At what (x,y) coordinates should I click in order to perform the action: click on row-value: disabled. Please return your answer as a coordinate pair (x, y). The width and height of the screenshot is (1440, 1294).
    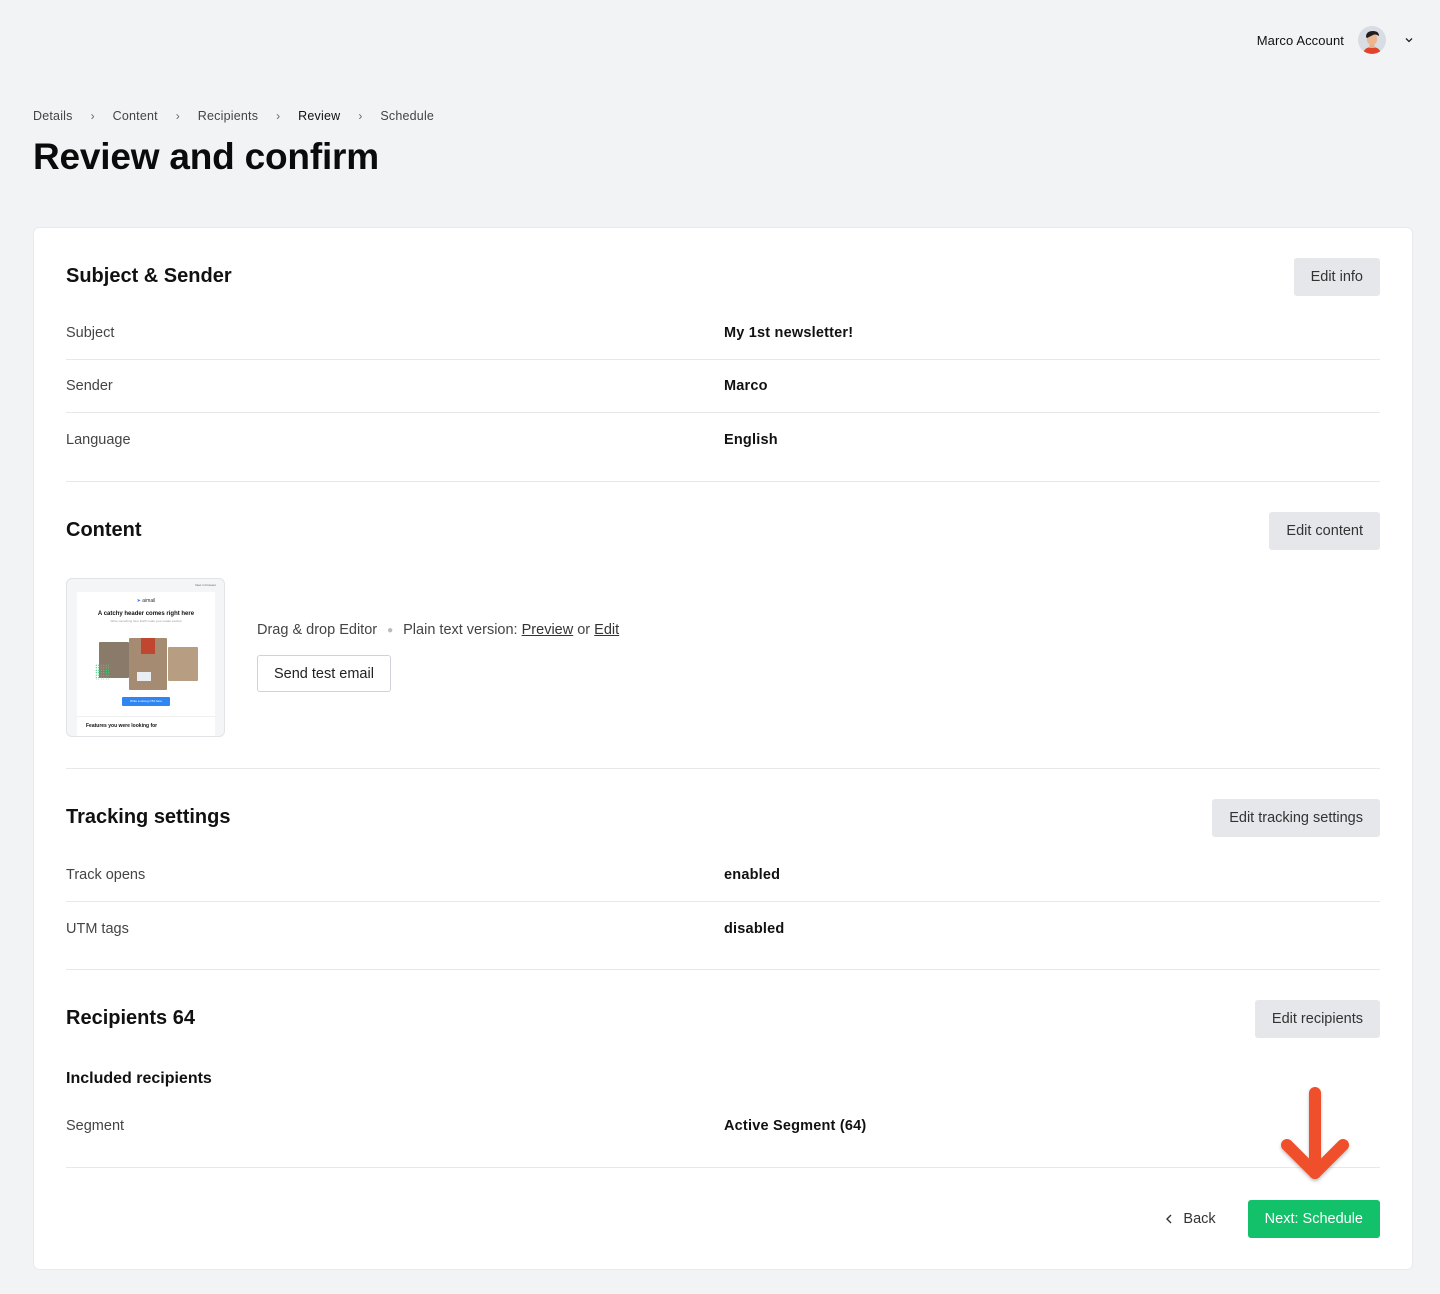
    Looking at the image, I should click on (754, 928).